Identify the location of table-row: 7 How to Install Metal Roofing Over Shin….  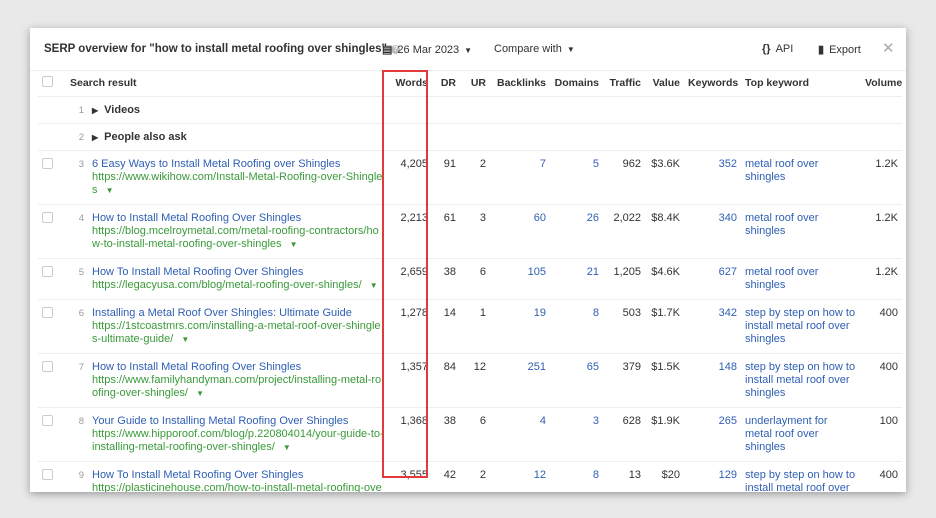
(470, 380).